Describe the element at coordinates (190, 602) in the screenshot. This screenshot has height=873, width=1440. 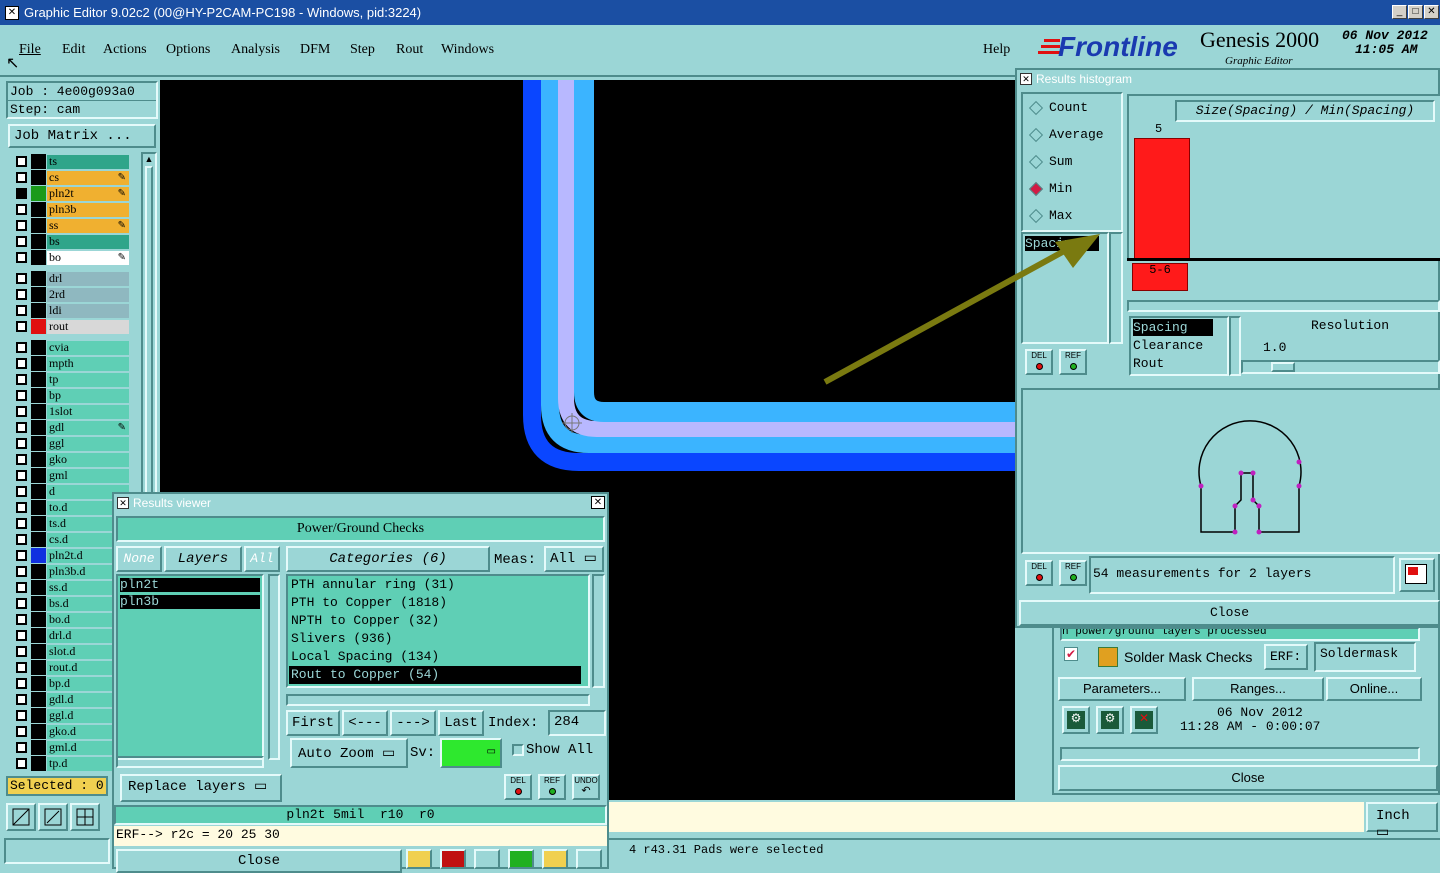
I see `layer-item: pln3b` at that location.